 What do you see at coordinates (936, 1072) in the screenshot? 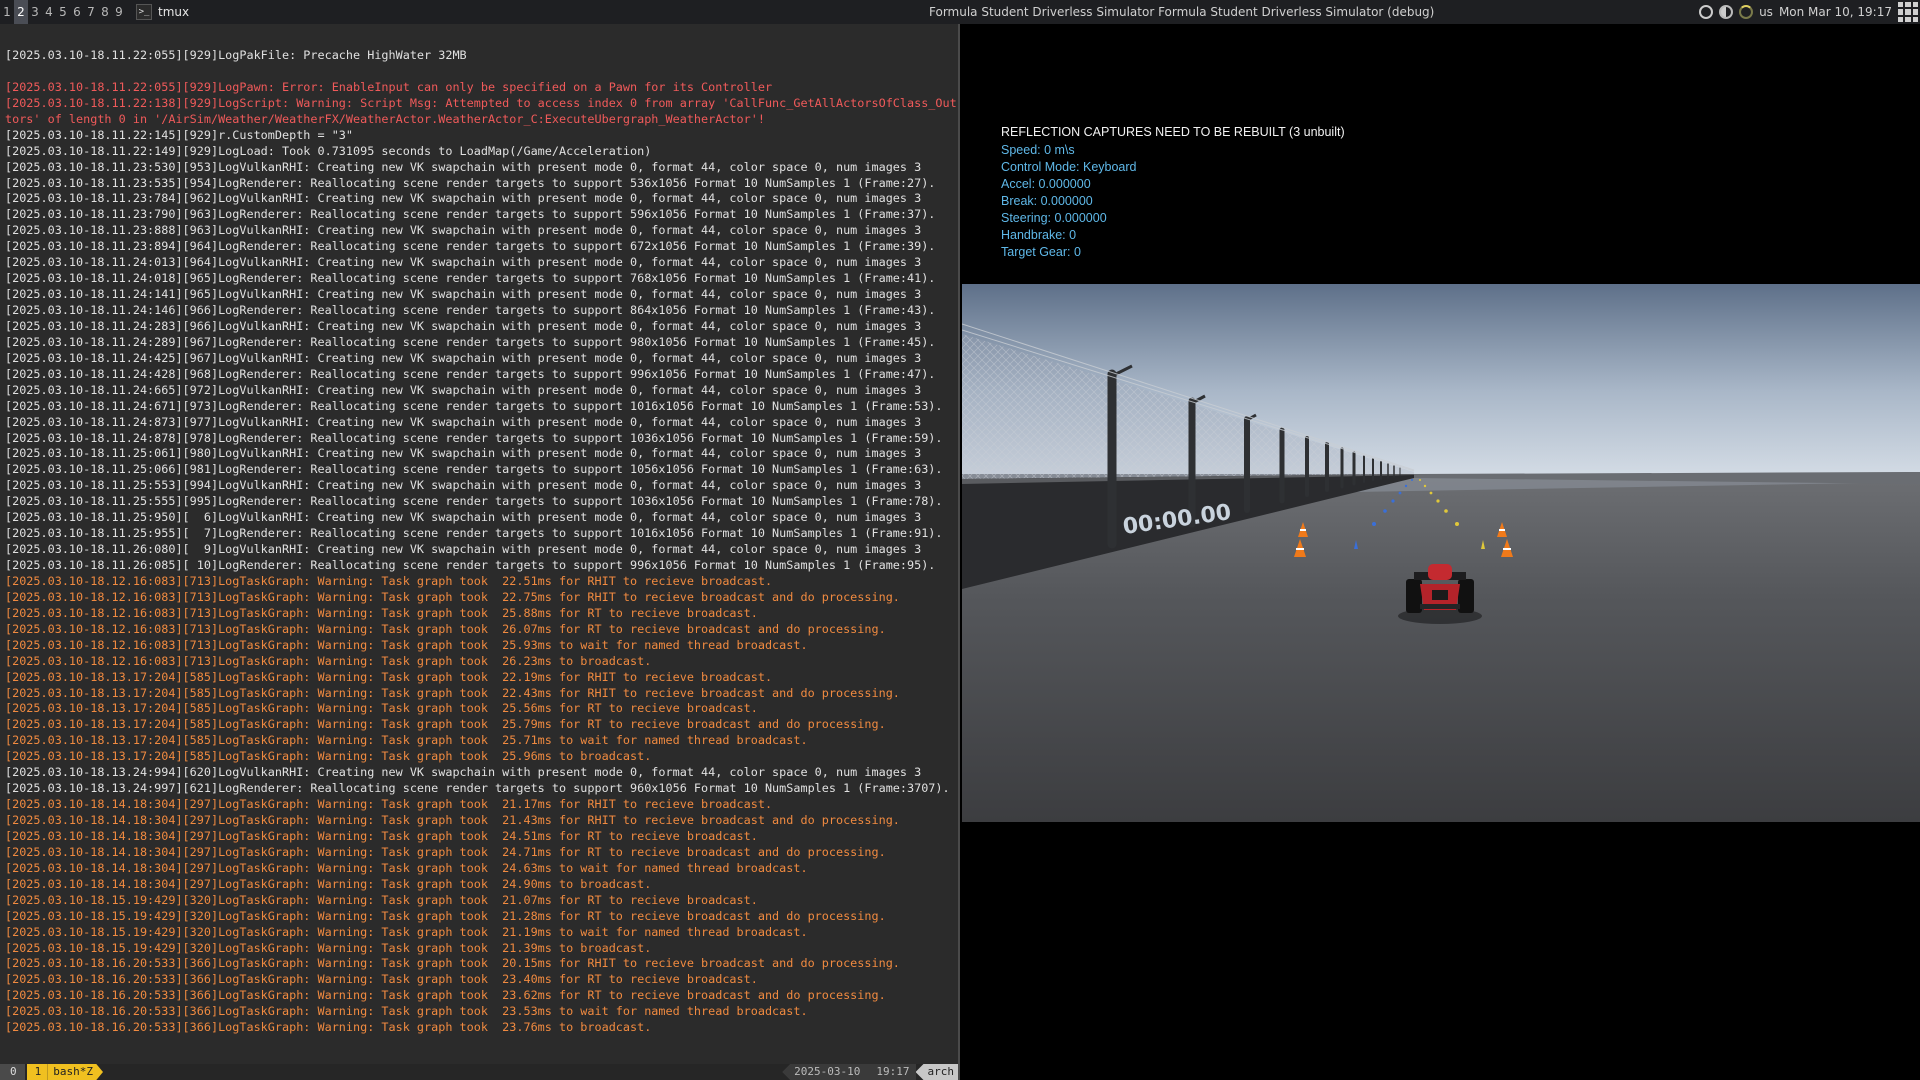
I see `tmux-hostname: arch` at bounding box center [936, 1072].